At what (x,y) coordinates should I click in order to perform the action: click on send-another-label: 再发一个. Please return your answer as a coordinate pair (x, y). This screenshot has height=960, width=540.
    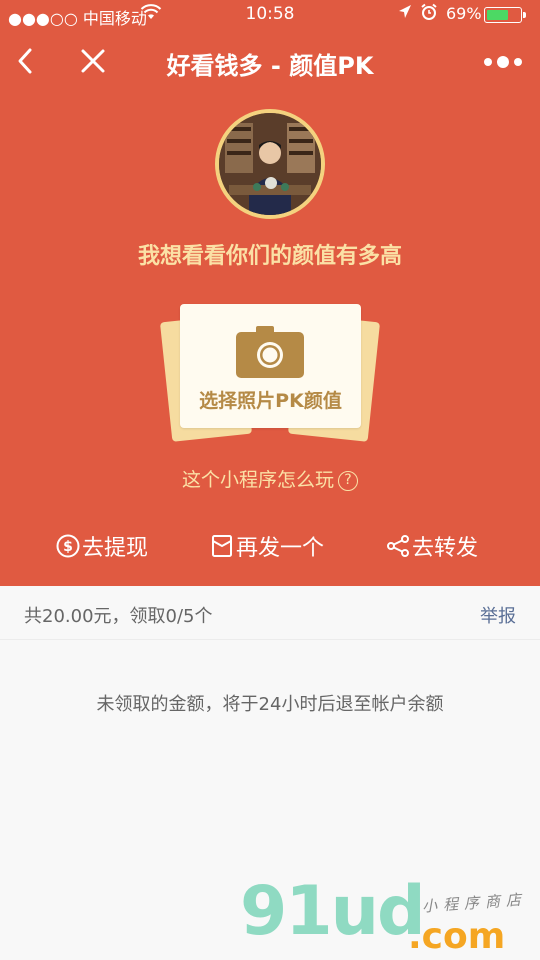
    Looking at the image, I should click on (280, 548).